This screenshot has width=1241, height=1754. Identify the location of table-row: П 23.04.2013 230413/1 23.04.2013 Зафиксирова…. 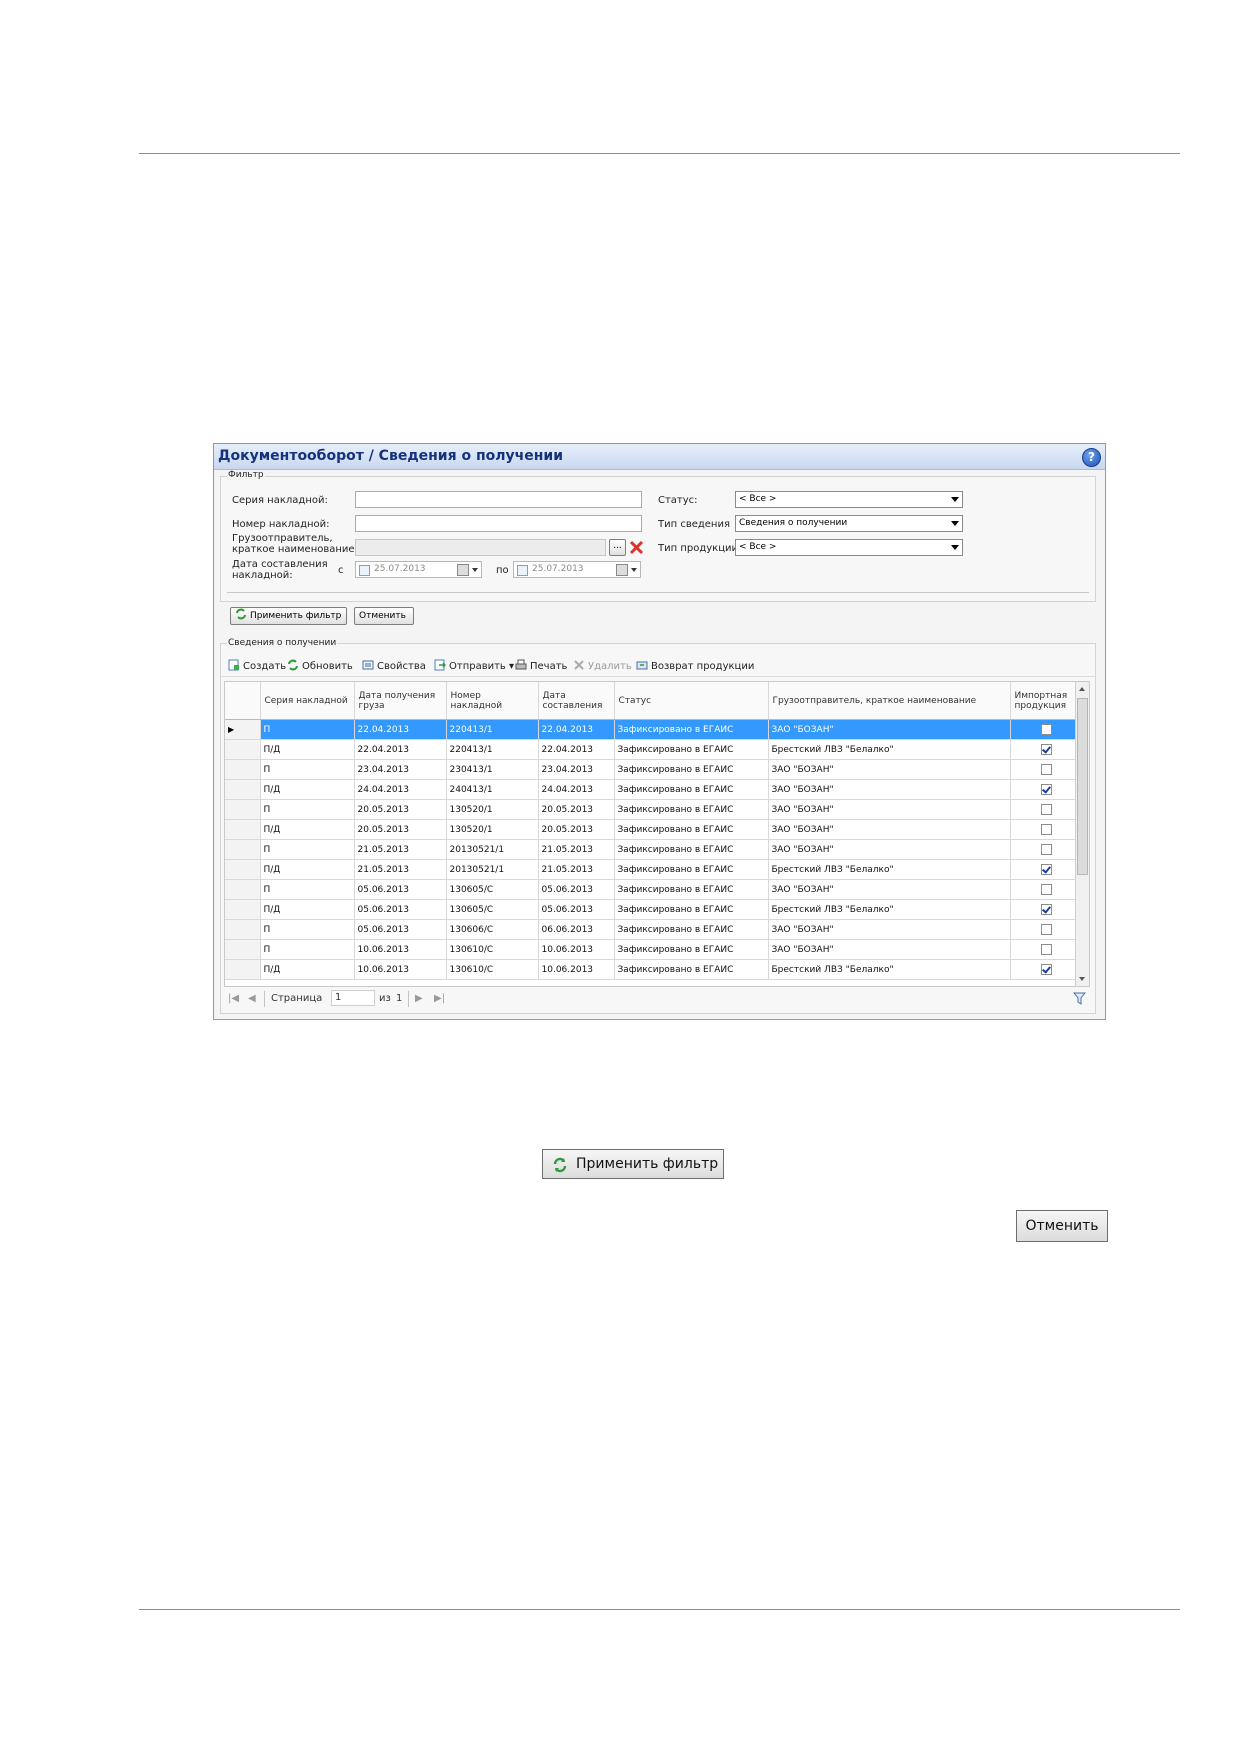
(654, 769).